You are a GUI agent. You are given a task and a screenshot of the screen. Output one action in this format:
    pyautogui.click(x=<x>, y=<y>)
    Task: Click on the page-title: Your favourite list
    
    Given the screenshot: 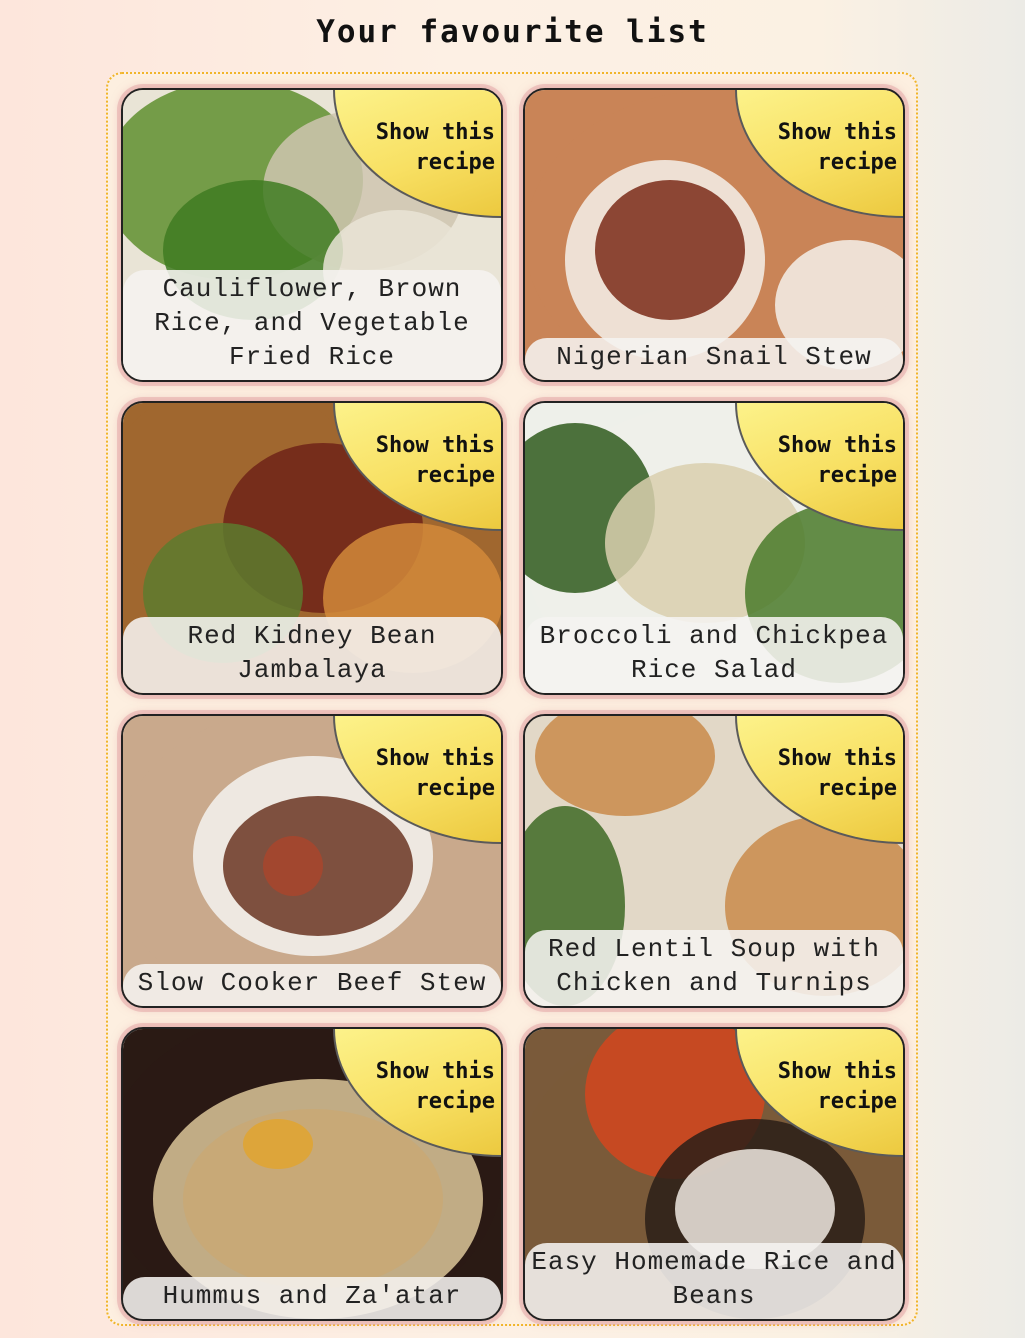 What is the action you would take?
    pyautogui.click(x=512, y=32)
    